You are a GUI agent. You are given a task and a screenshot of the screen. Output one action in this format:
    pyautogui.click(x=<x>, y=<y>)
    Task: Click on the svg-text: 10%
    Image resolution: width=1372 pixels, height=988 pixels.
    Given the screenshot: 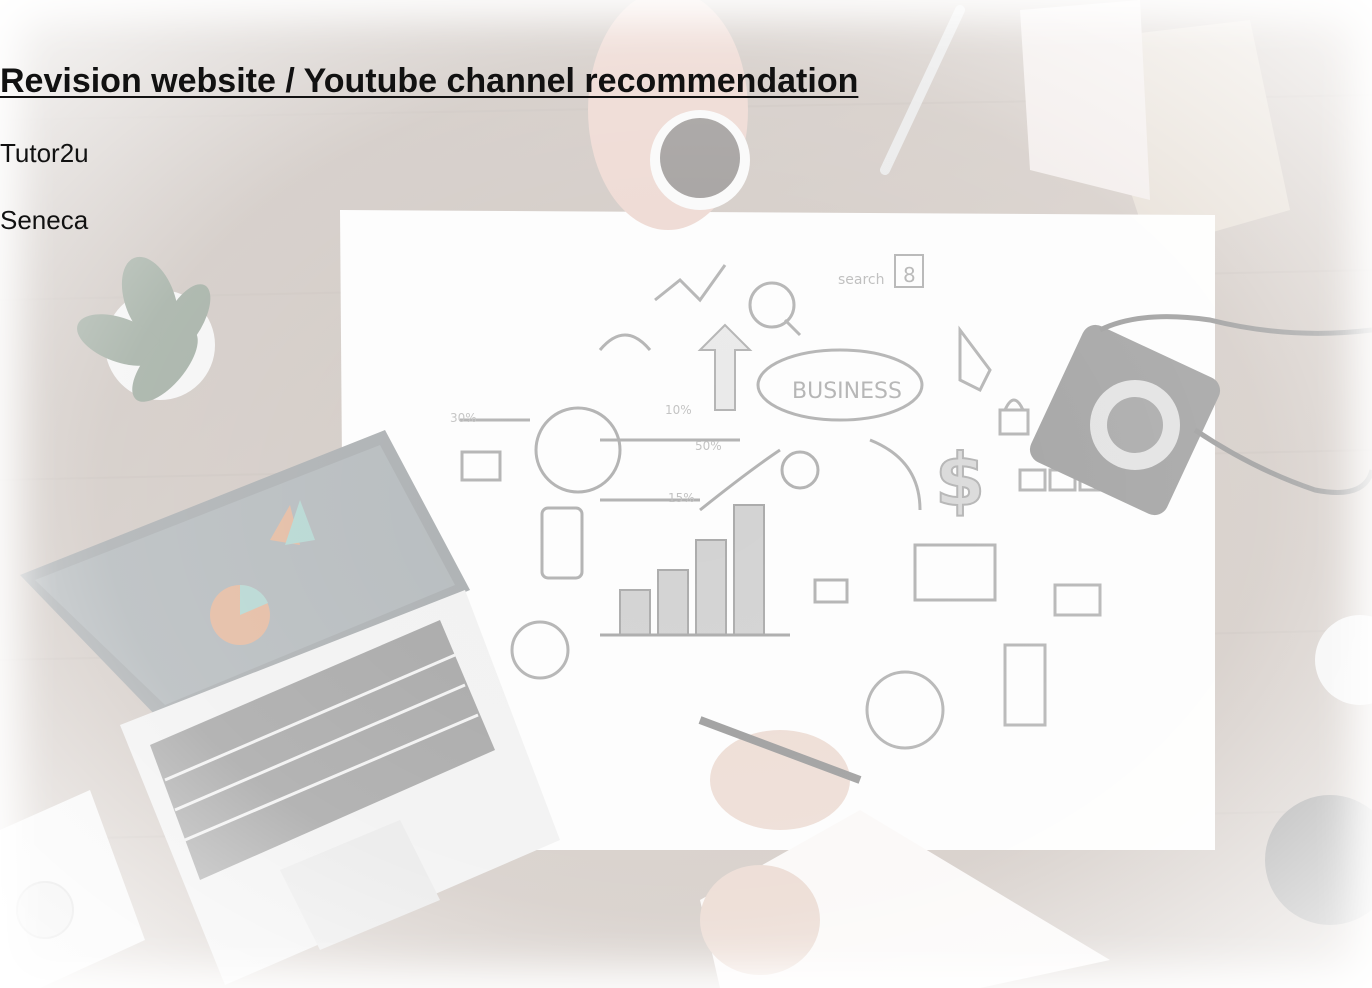 What is the action you would take?
    pyautogui.click(x=678, y=410)
    